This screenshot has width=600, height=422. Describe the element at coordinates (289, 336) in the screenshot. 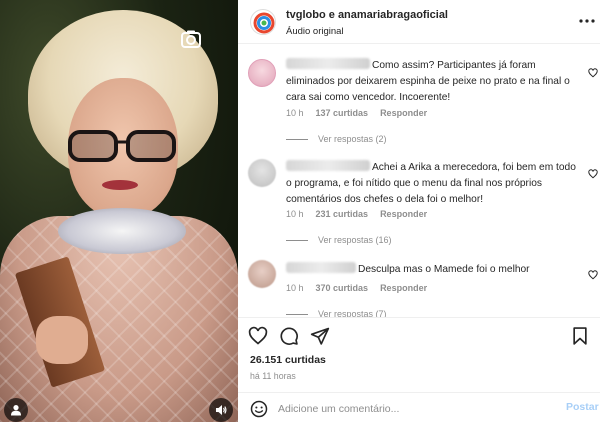

I see `comment-icon` at that location.